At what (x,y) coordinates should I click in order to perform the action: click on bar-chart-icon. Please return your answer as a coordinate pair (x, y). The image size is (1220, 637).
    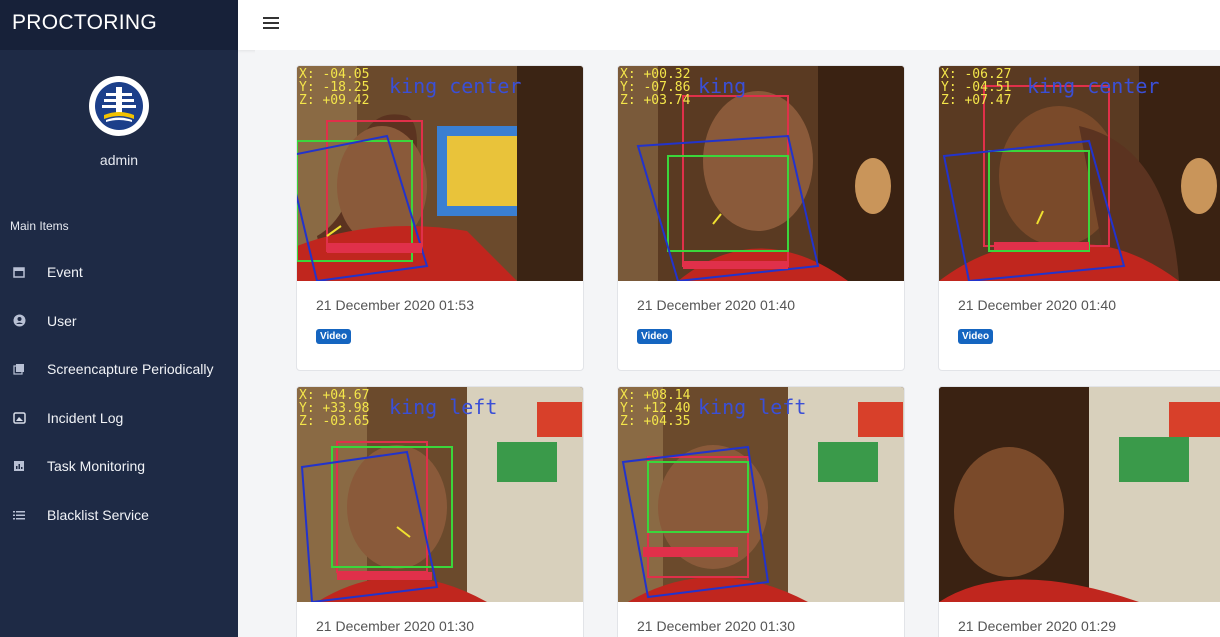
    Looking at the image, I should click on (19, 466).